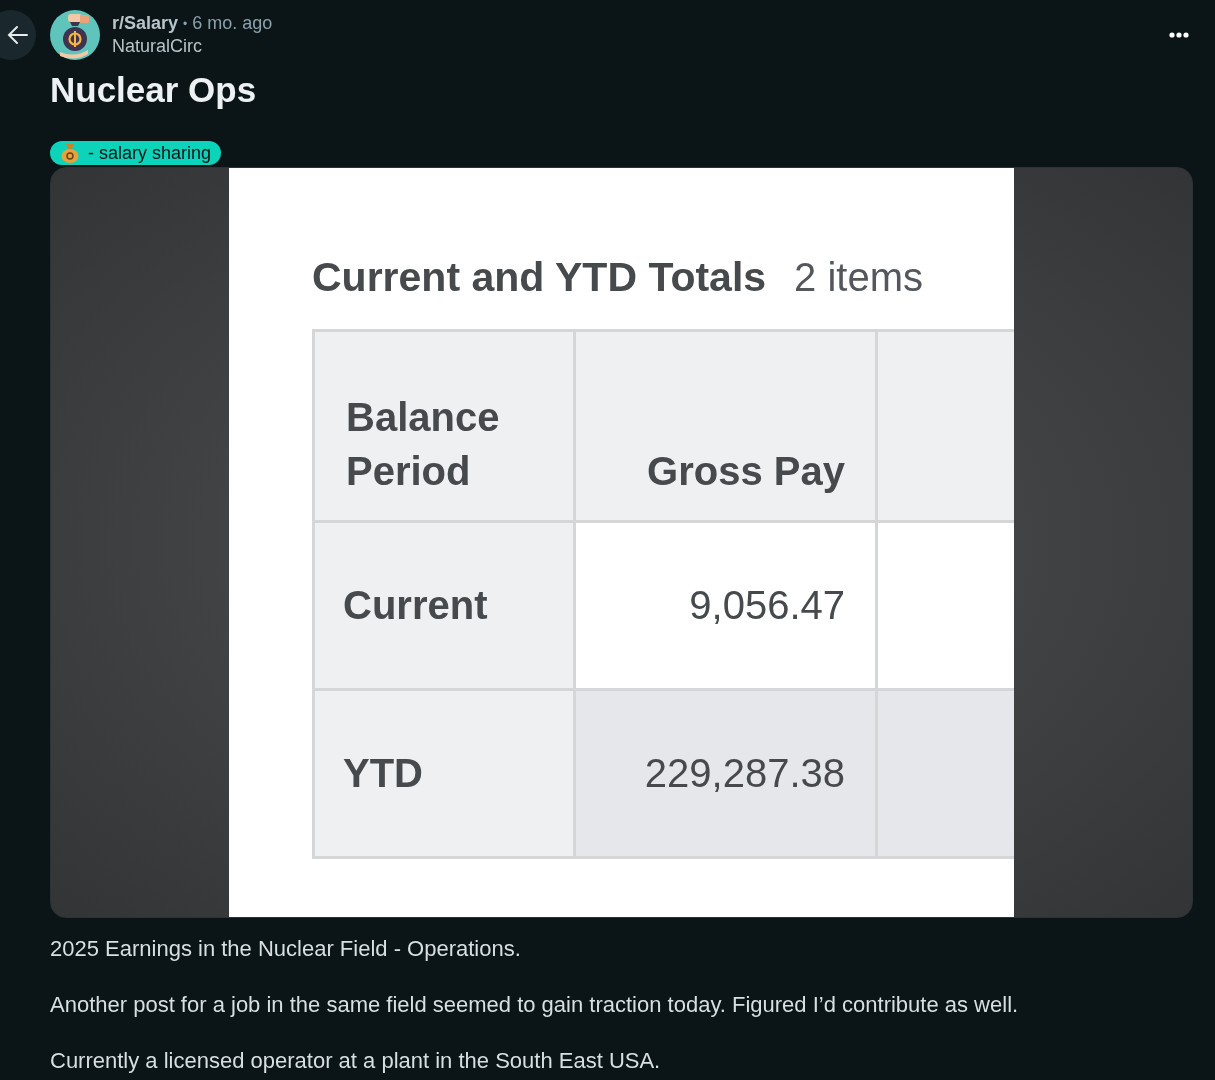 This screenshot has width=1215, height=1080. Describe the element at coordinates (136, 153) in the screenshot. I see `flair-tag: - salary sharing` at that location.